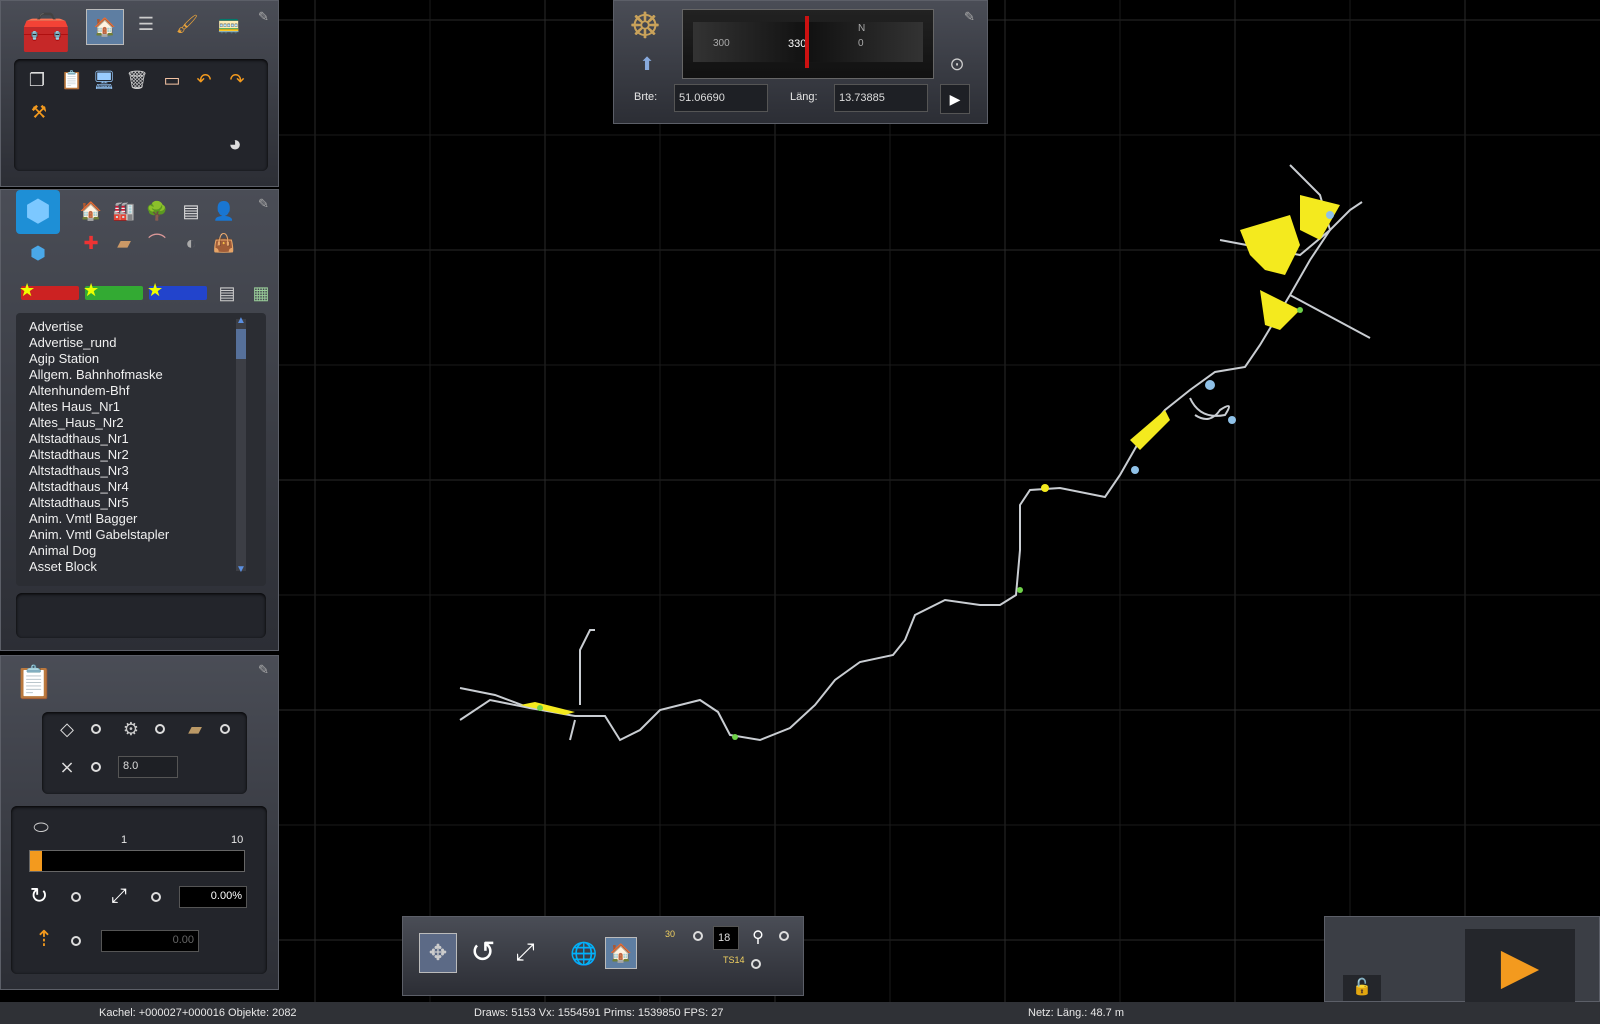 The image size is (1600, 1024). Describe the element at coordinates (955, 99) in the screenshot. I see `go-button: ▶` at that location.